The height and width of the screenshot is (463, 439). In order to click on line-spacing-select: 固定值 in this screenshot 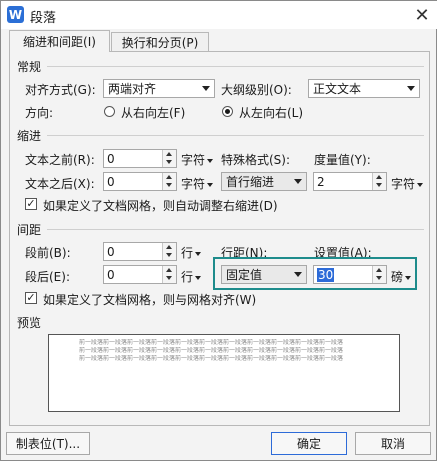, I will do `click(264, 274)`.